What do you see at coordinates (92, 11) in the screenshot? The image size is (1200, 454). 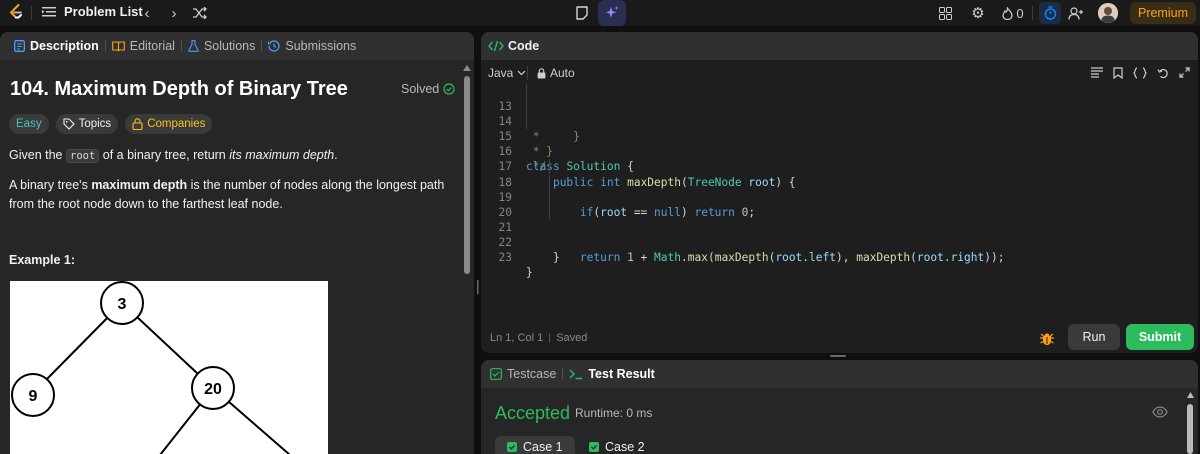 I see `problem-list-link: Problem List` at bounding box center [92, 11].